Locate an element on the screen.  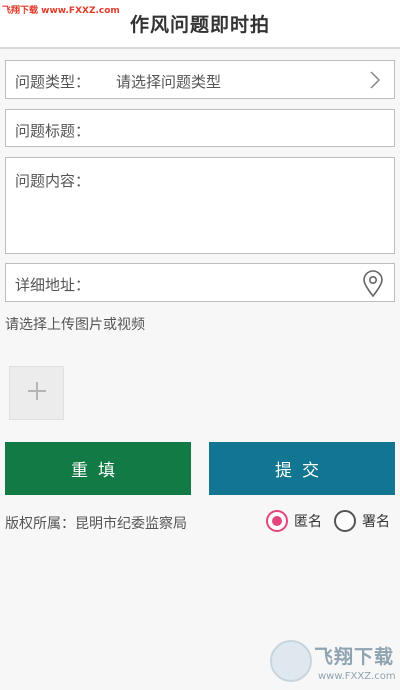
page-title: 作风问题即时拍 is located at coordinates (199, 25).